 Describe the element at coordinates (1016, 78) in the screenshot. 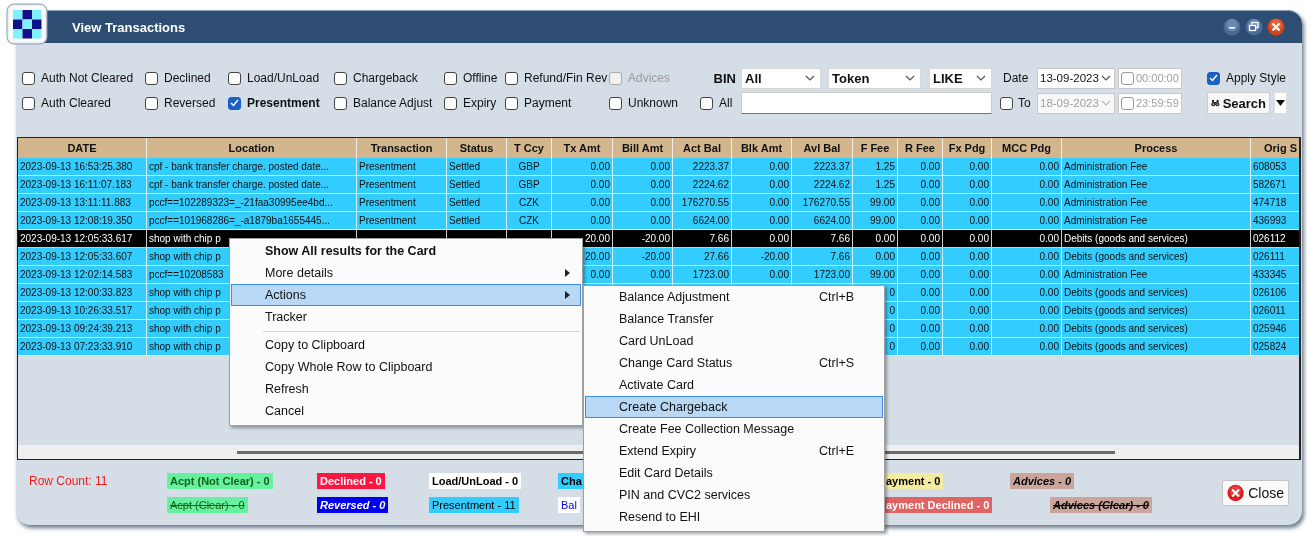

I see `field-label: Date` at that location.